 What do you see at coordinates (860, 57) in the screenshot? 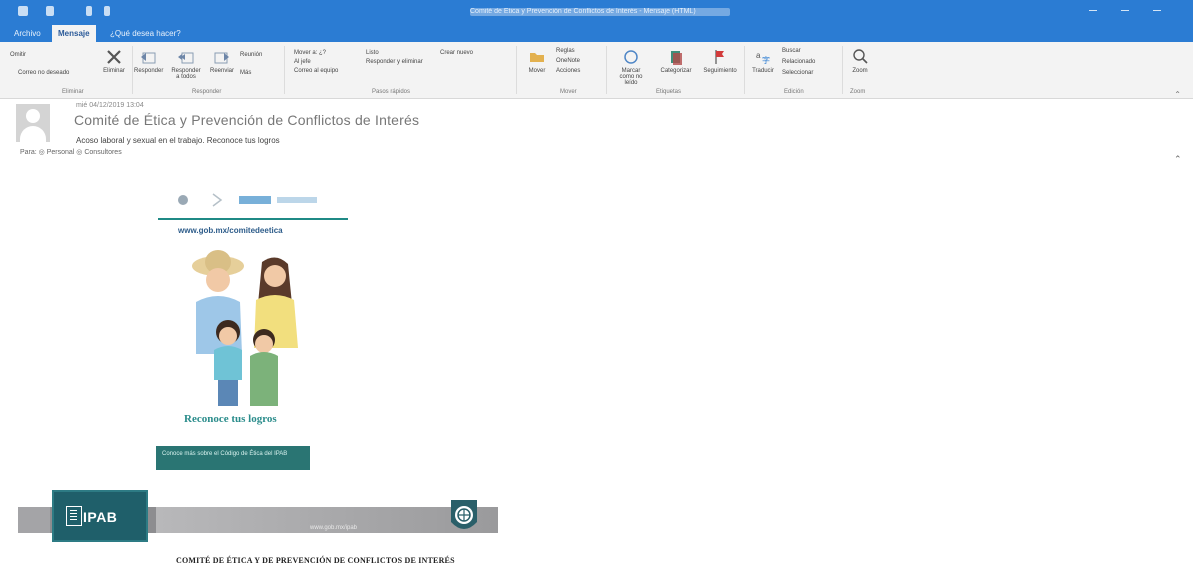
I see `zoom-icon` at bounding box center [860, 57].